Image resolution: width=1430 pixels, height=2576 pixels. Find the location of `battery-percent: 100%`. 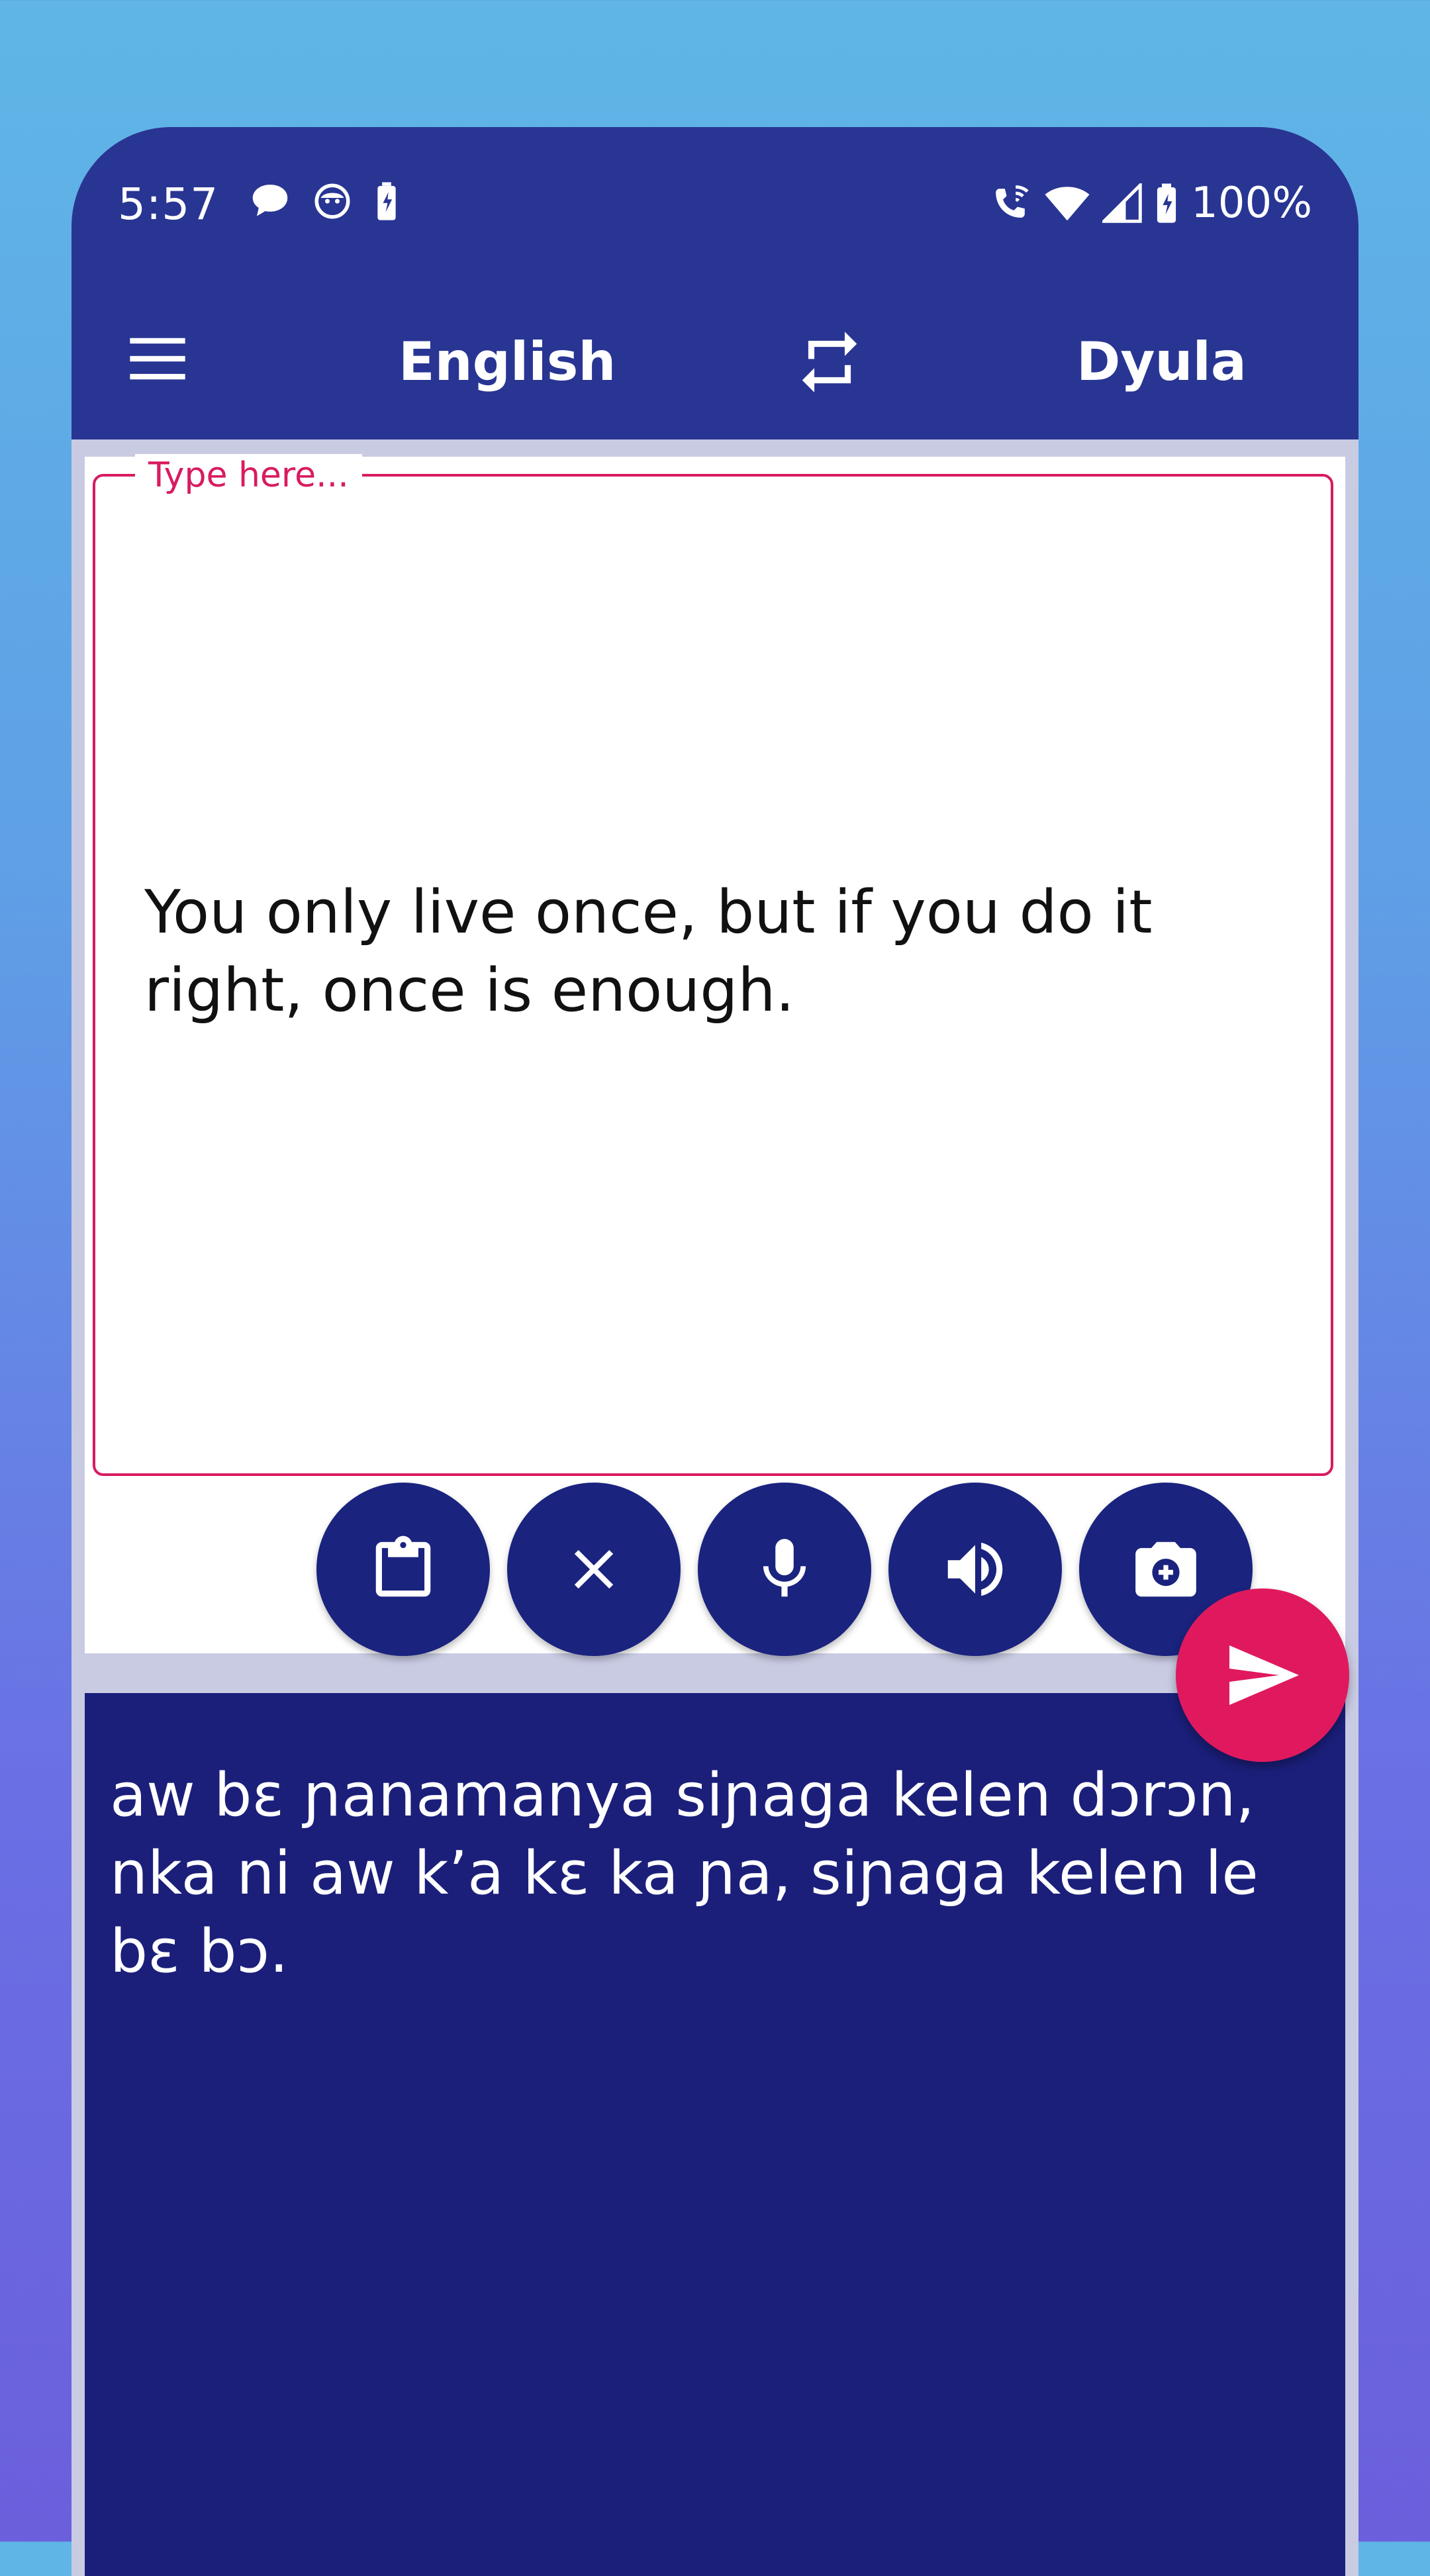

battery-percent: 100% is located at coordinates (1251, 203).